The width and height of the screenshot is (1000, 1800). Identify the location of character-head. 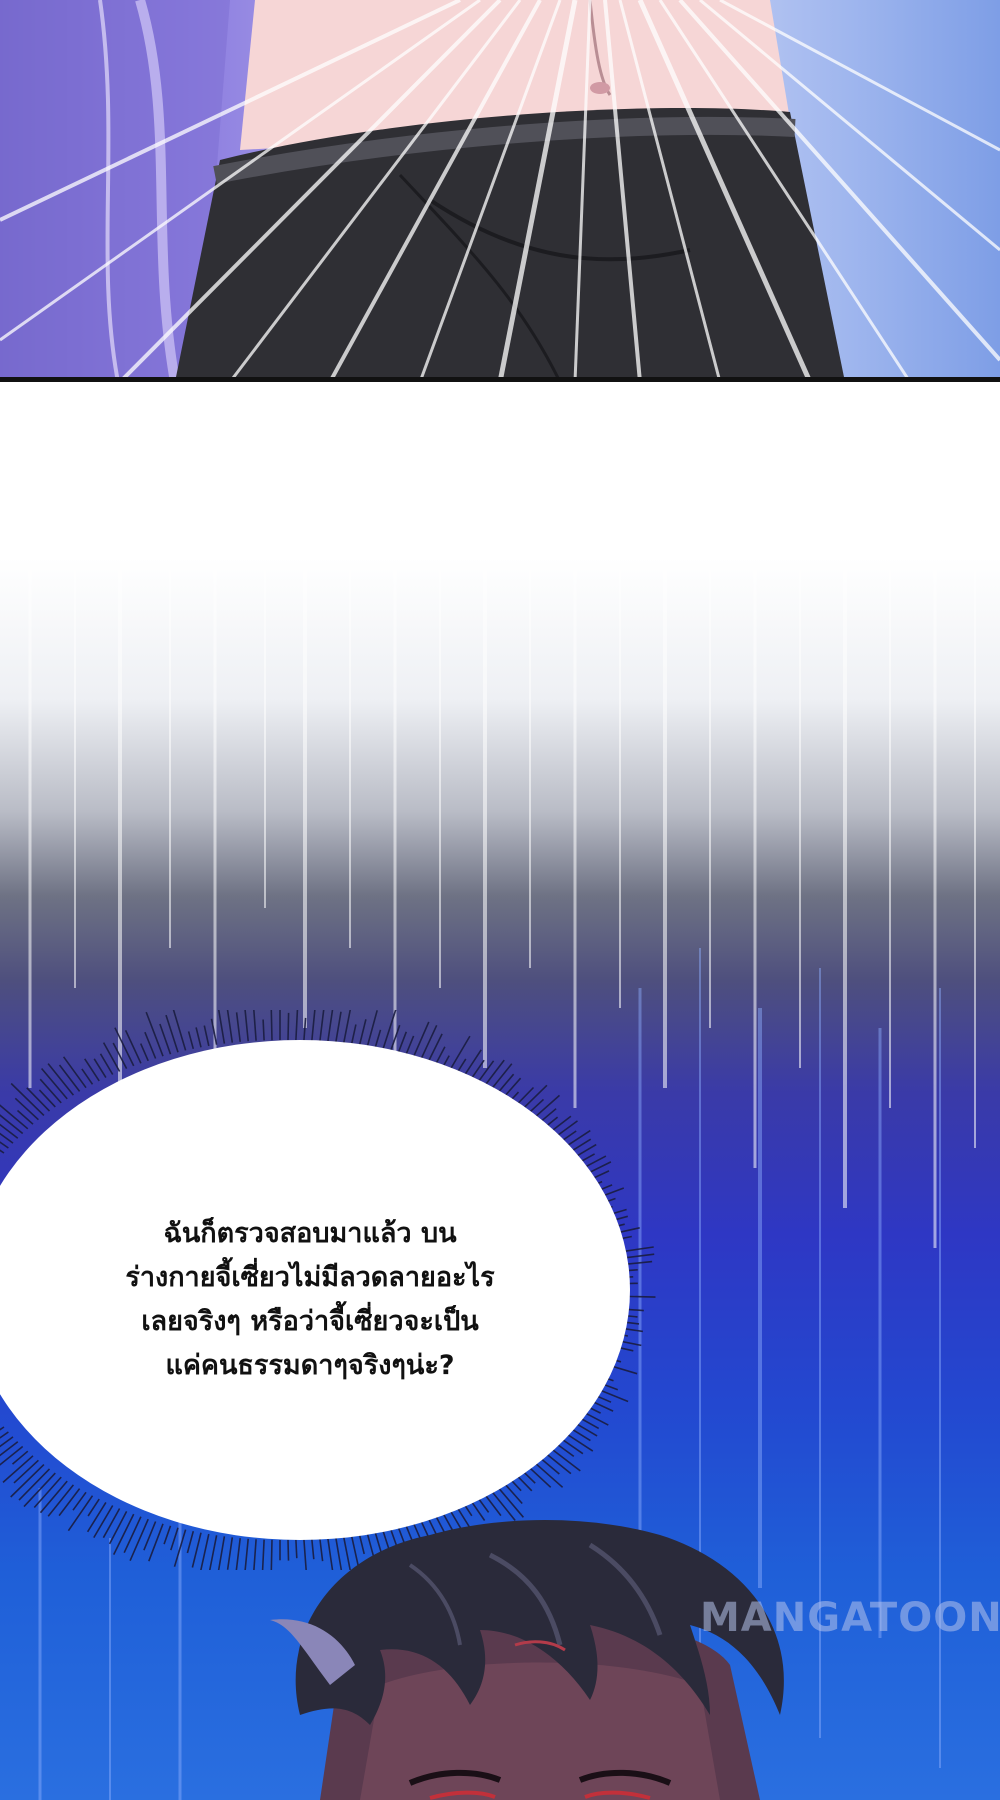
(527, 1660).